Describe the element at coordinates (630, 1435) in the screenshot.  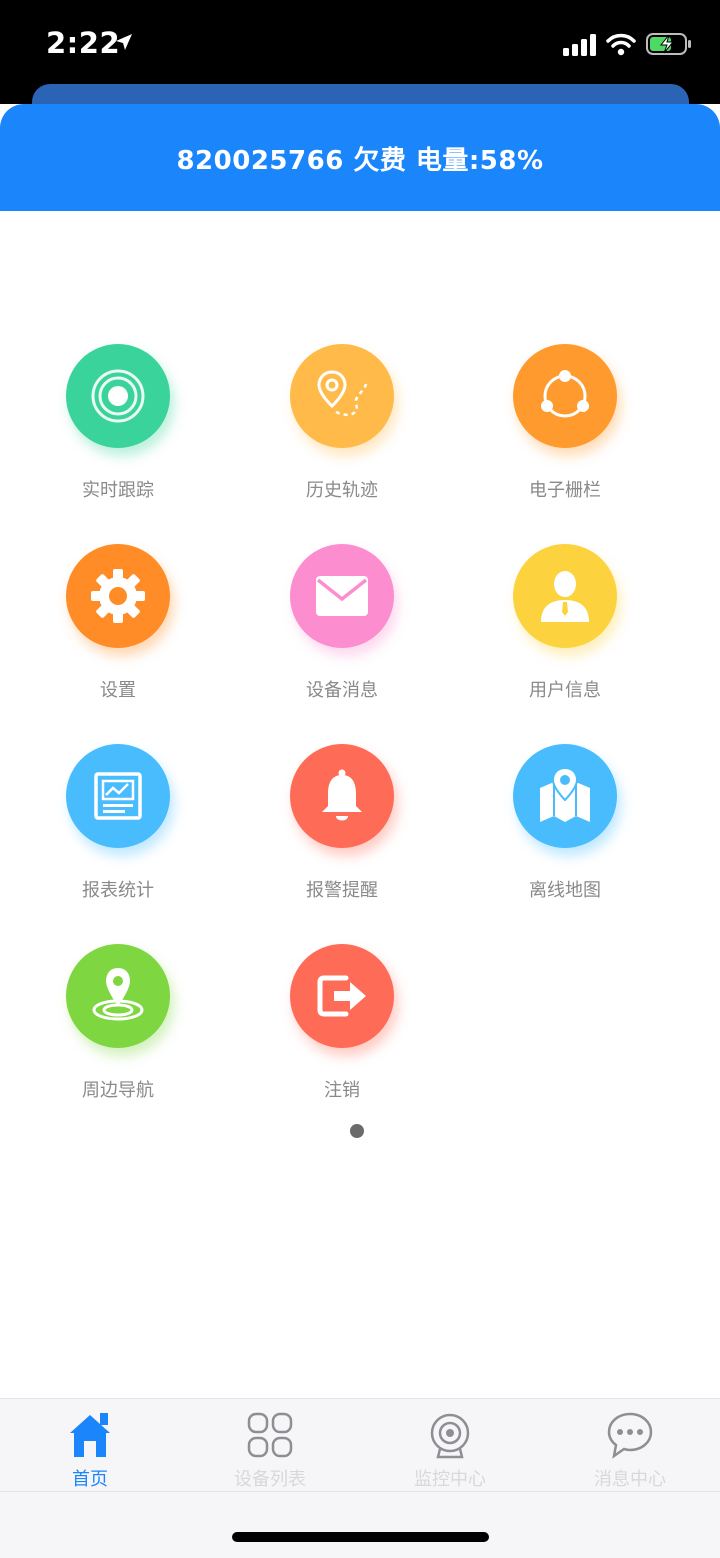
I see `chat-bubble-icon` at that location.